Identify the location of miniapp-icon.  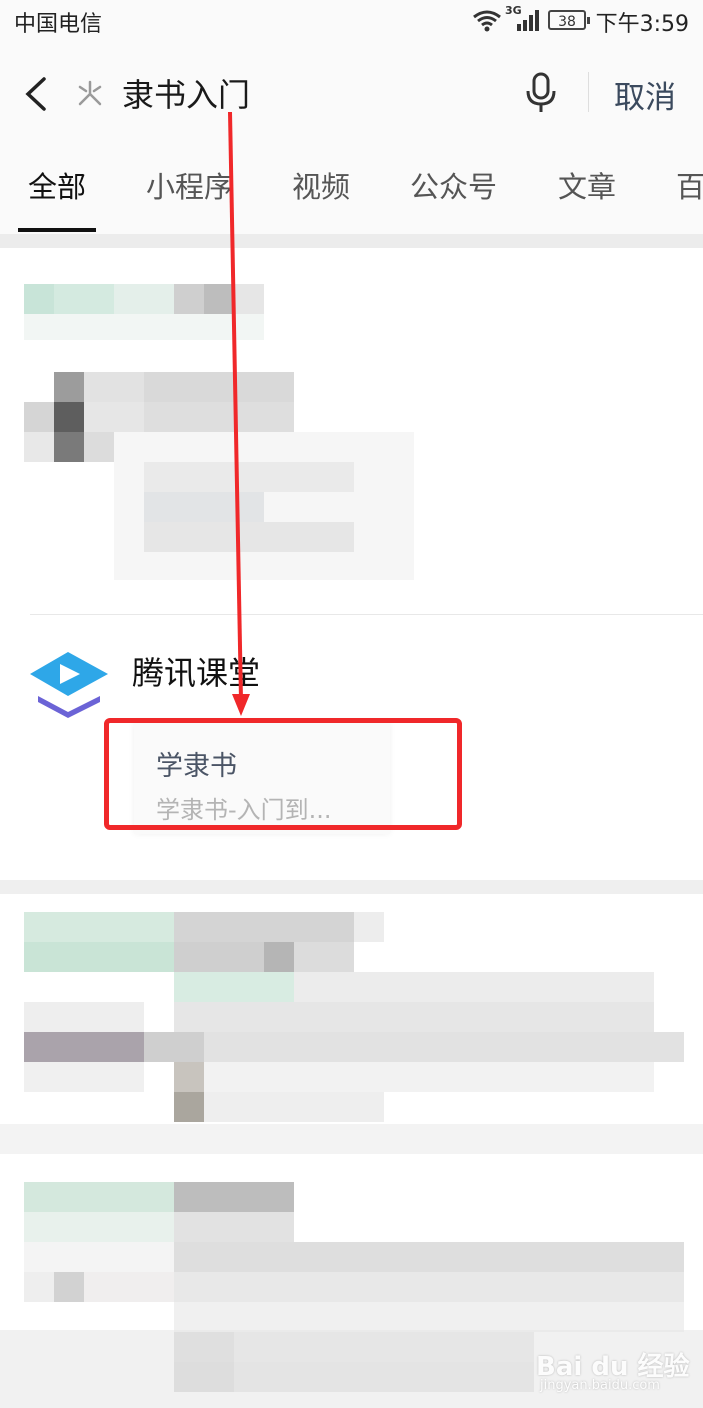
(90, 93).